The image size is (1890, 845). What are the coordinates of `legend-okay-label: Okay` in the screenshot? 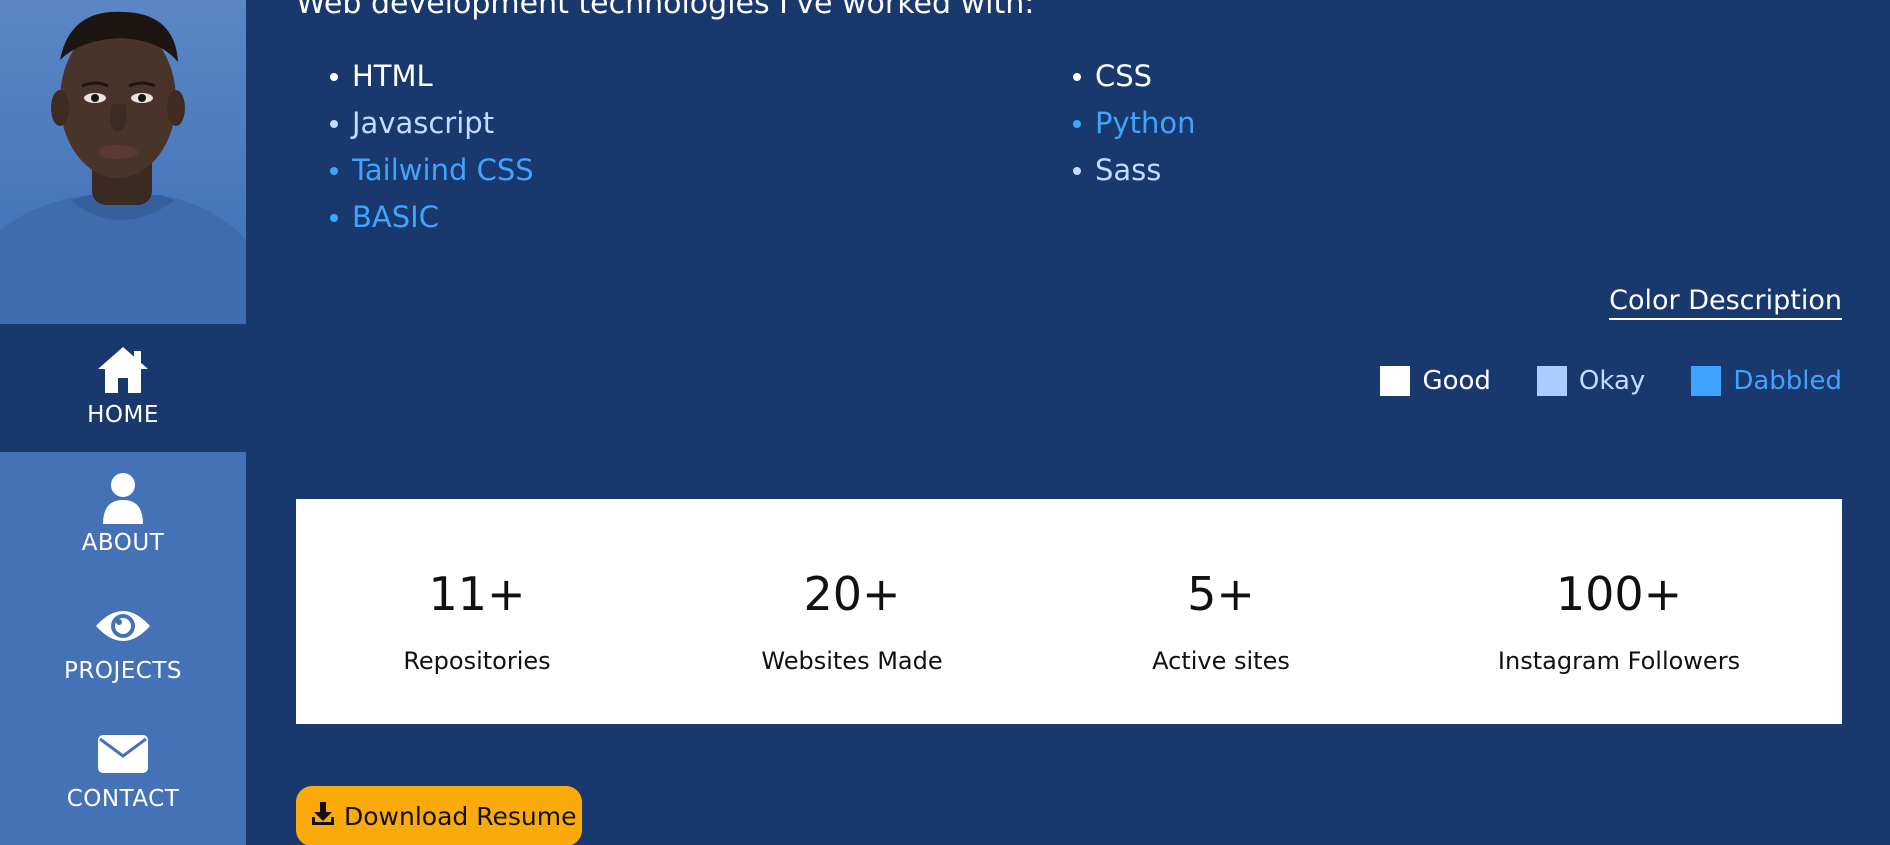 It's located at (1612, 381).